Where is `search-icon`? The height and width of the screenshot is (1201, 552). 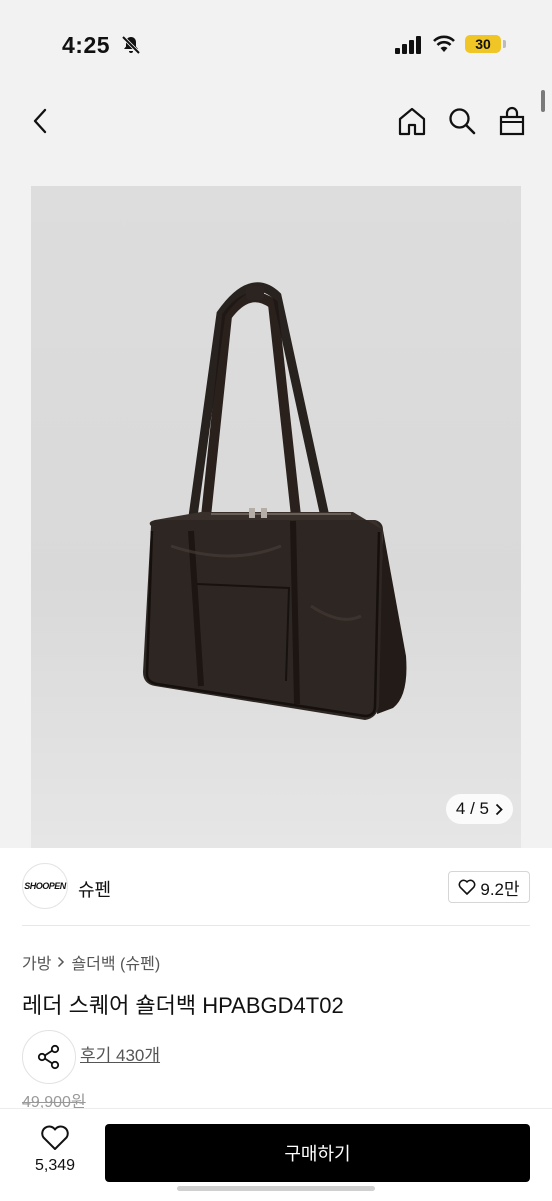
search-icon is located at coordinates (462, 121).